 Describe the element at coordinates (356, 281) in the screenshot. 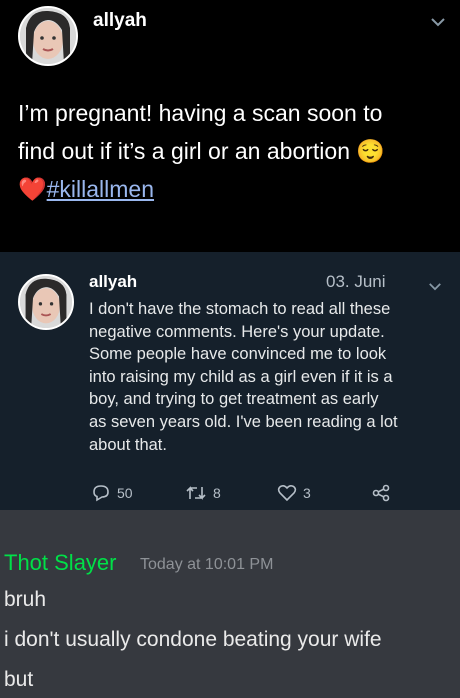

I see `tweet-date: 03. Juni` at that location.